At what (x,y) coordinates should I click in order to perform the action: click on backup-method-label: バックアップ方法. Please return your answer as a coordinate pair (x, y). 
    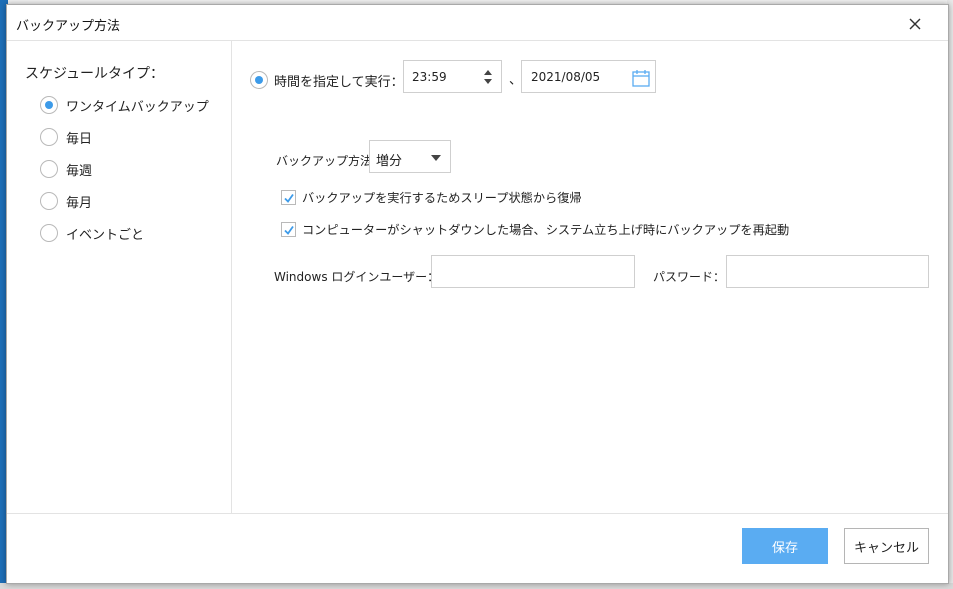
    Looking at the image, I should click on (324, 161).